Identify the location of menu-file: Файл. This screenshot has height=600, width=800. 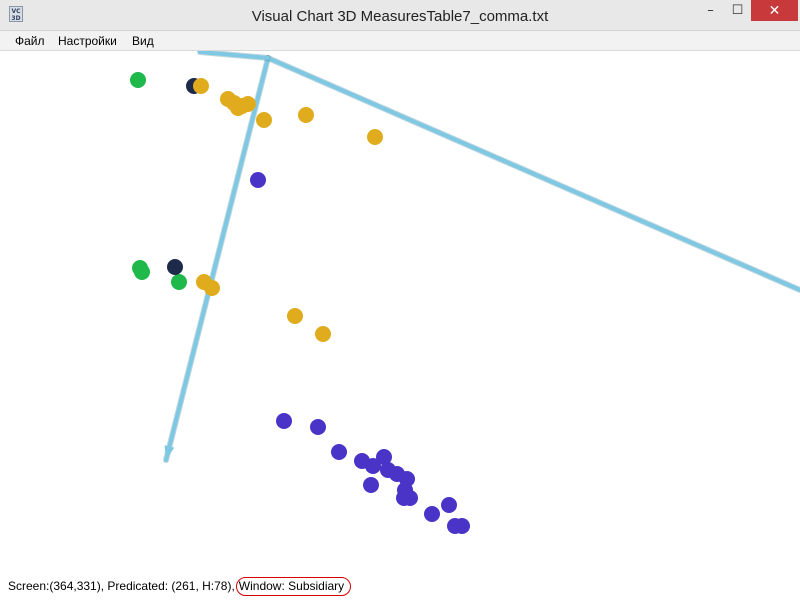
(30, 41).